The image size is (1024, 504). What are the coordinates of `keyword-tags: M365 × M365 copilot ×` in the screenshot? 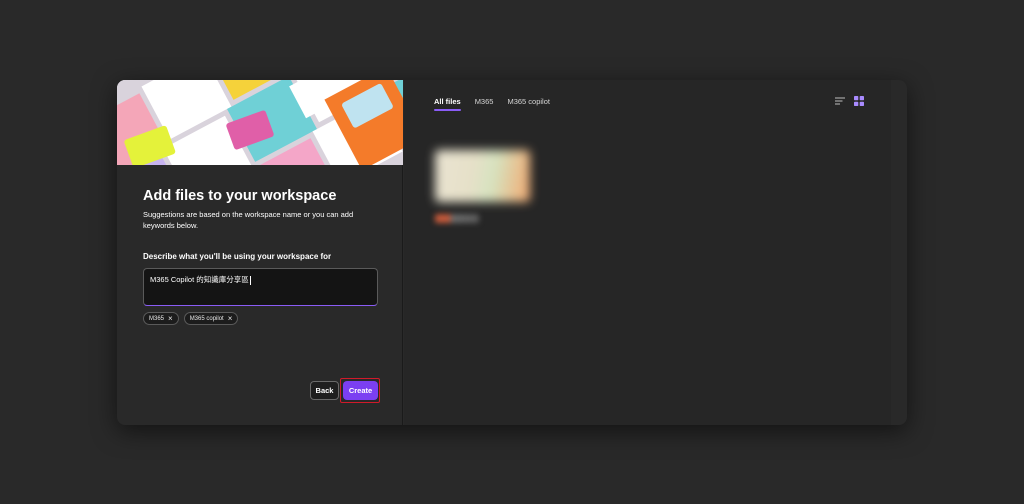 It's located at (191, 318).